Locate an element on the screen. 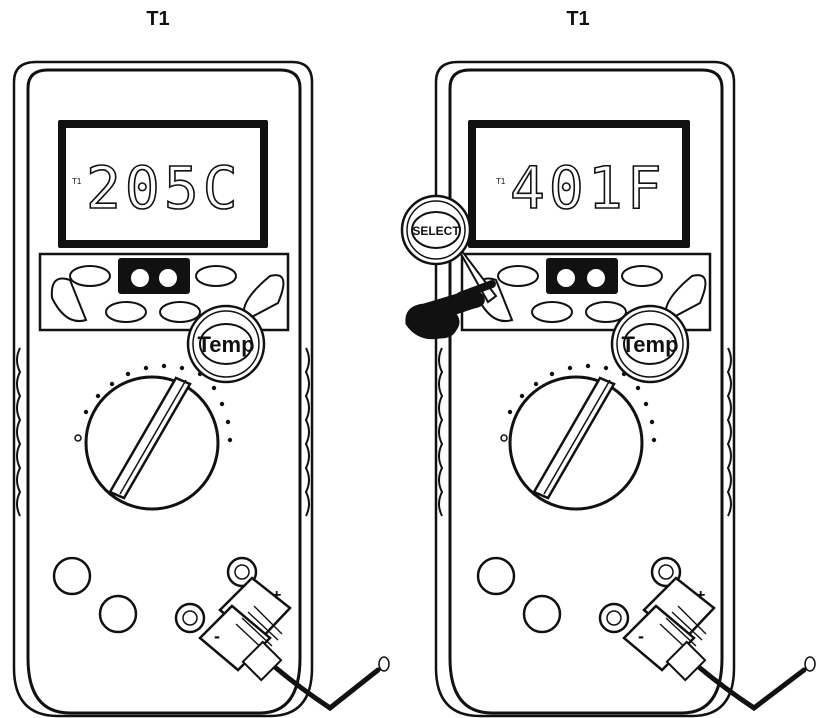 The height and width of the screenshot is (718, 818). lcd-reading: 401F is located at coordinates (588, 188).